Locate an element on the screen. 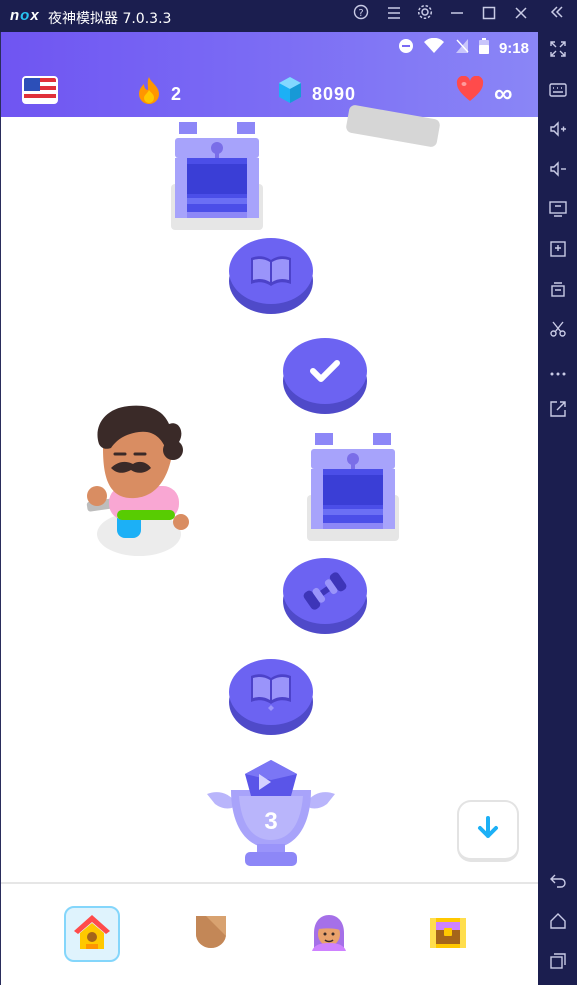 The image size is (577, 985). help-icon: ? is located at coordinates (361, 15).